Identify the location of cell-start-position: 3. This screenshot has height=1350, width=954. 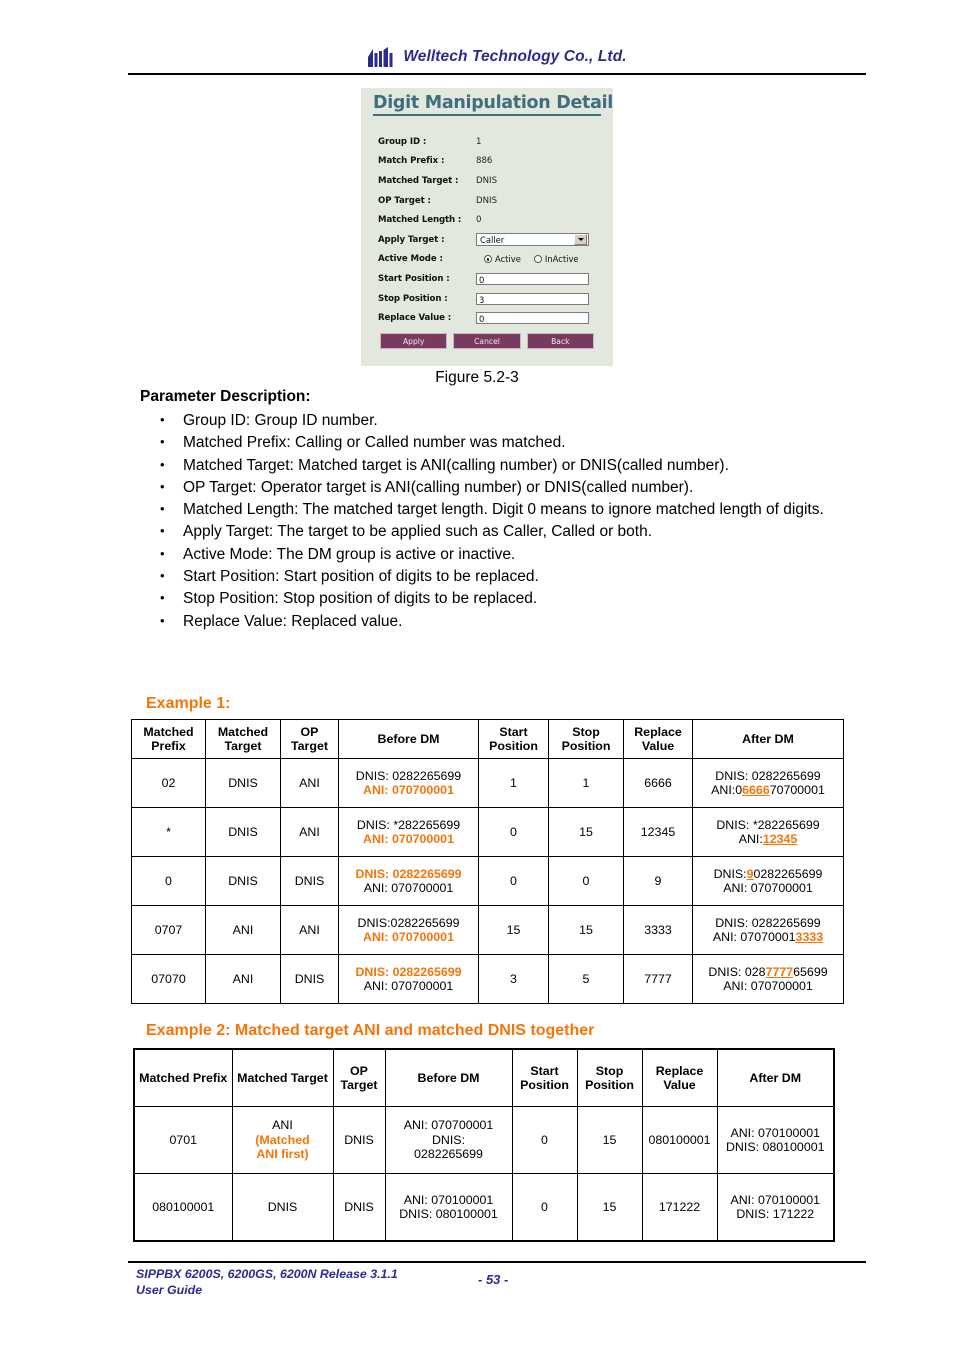
(513, 979).